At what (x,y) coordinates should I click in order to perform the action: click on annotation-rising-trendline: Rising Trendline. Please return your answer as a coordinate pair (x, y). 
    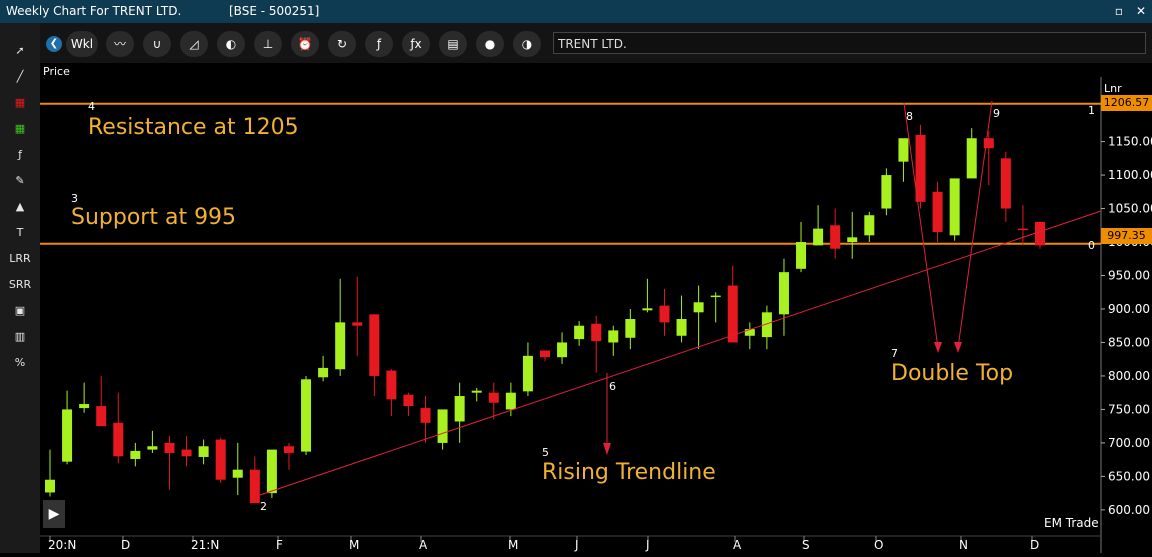
    Looking at the image, I should click on (629, 472).